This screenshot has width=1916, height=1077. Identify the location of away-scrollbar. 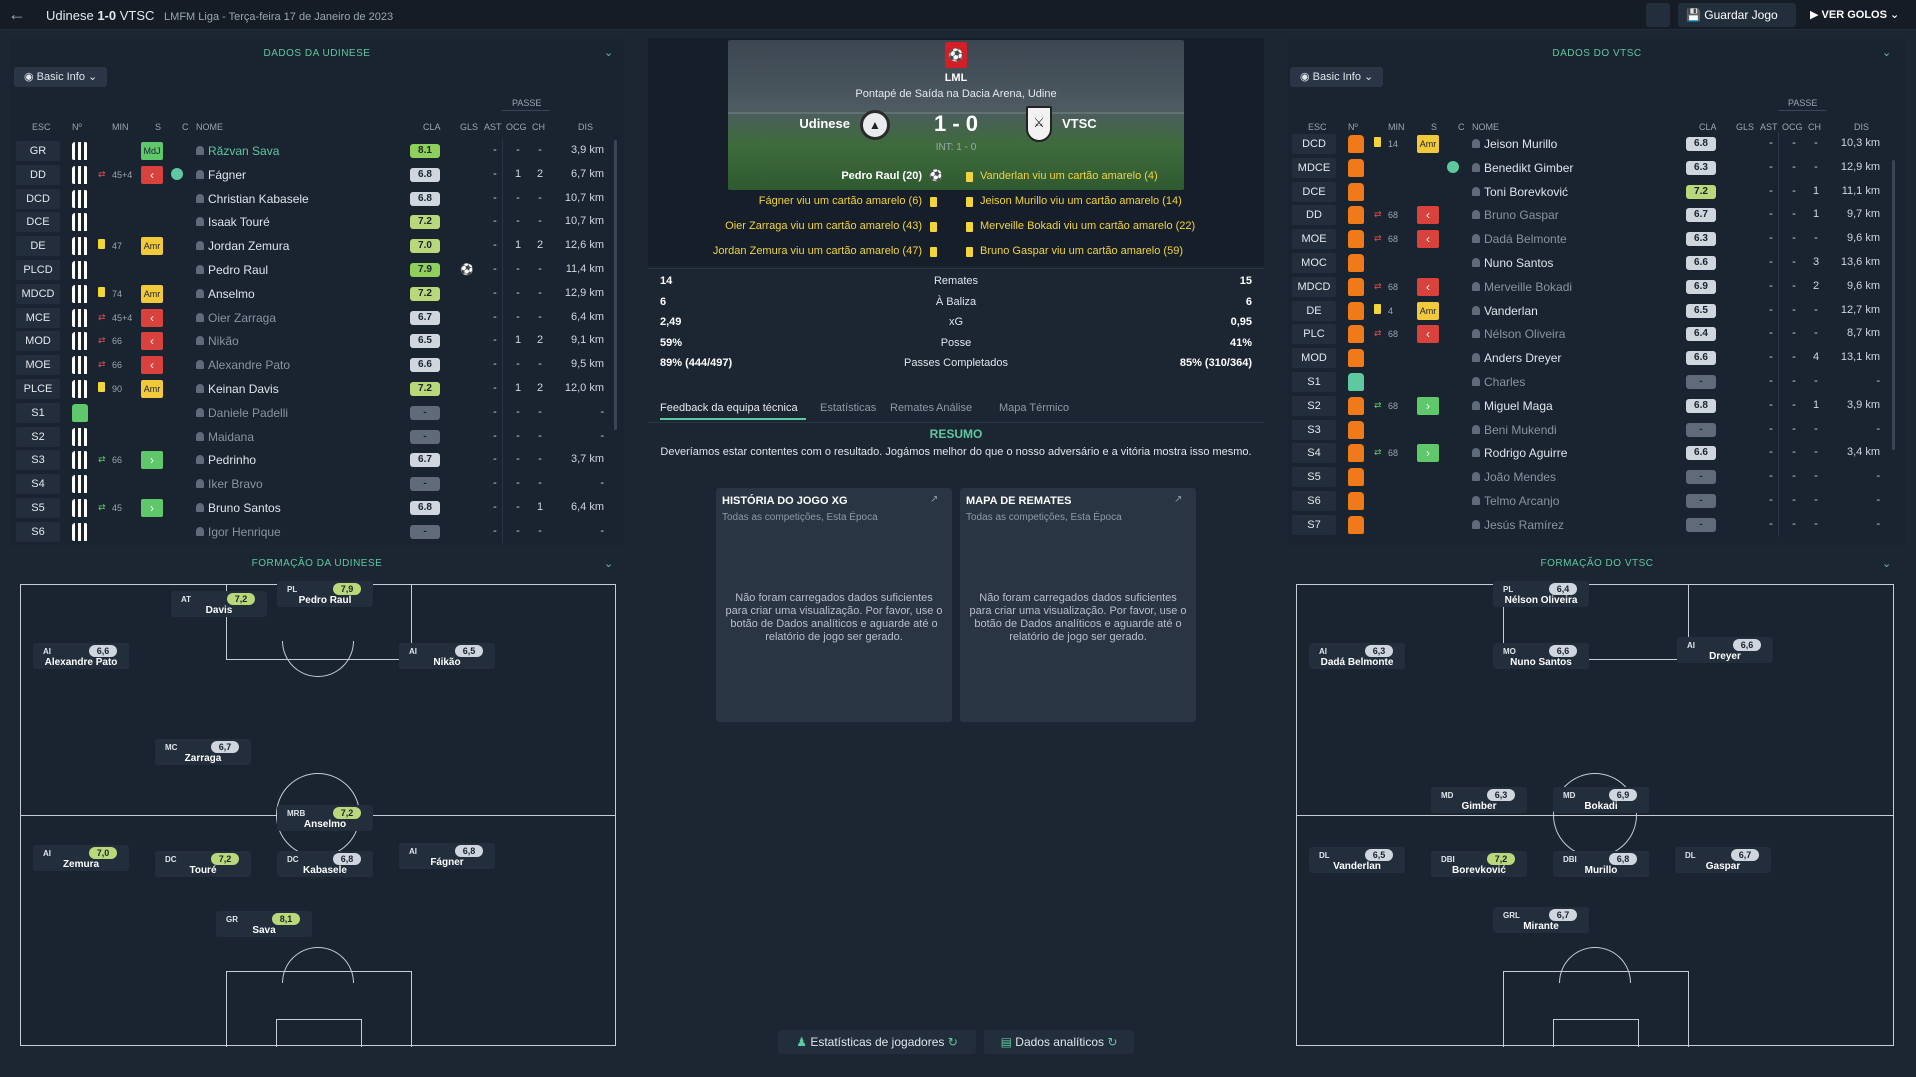
(1893, 305).